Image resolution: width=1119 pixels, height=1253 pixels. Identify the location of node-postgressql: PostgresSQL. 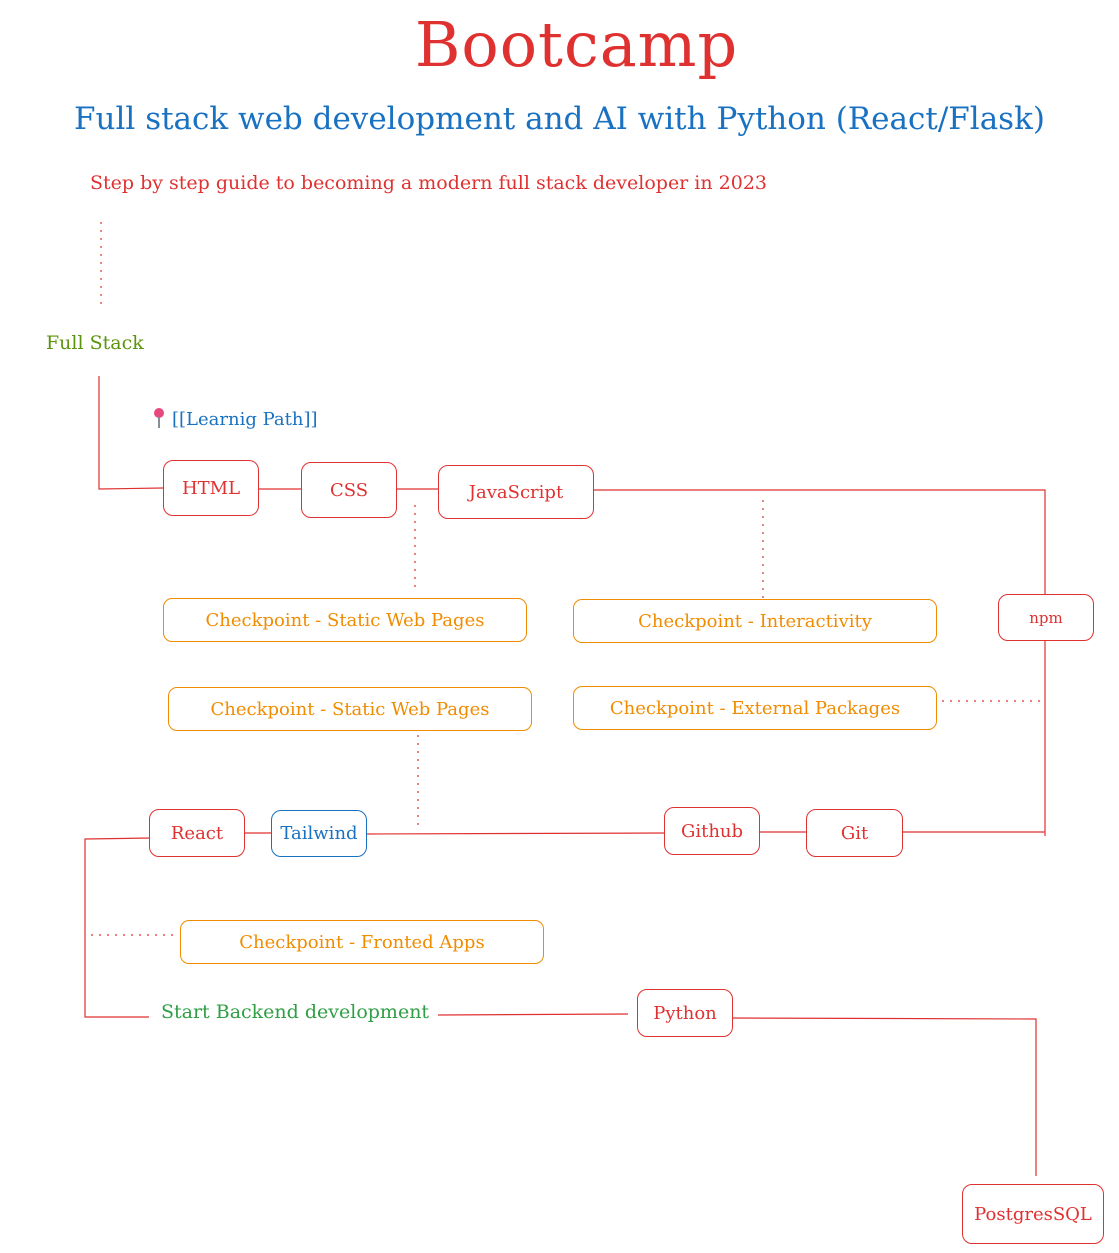
(1033, 1214).